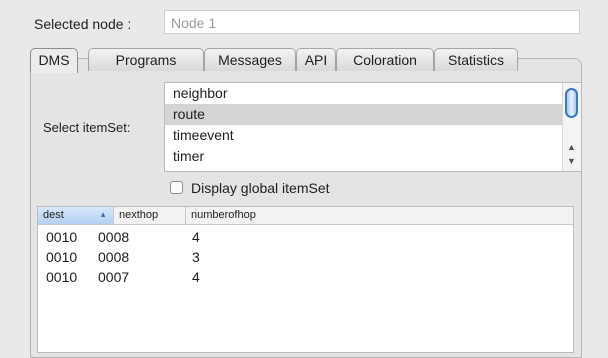 The width and height of the screenshot is (608, 358). I want to click on tab-coloration: Coloration, so click(385, 59).